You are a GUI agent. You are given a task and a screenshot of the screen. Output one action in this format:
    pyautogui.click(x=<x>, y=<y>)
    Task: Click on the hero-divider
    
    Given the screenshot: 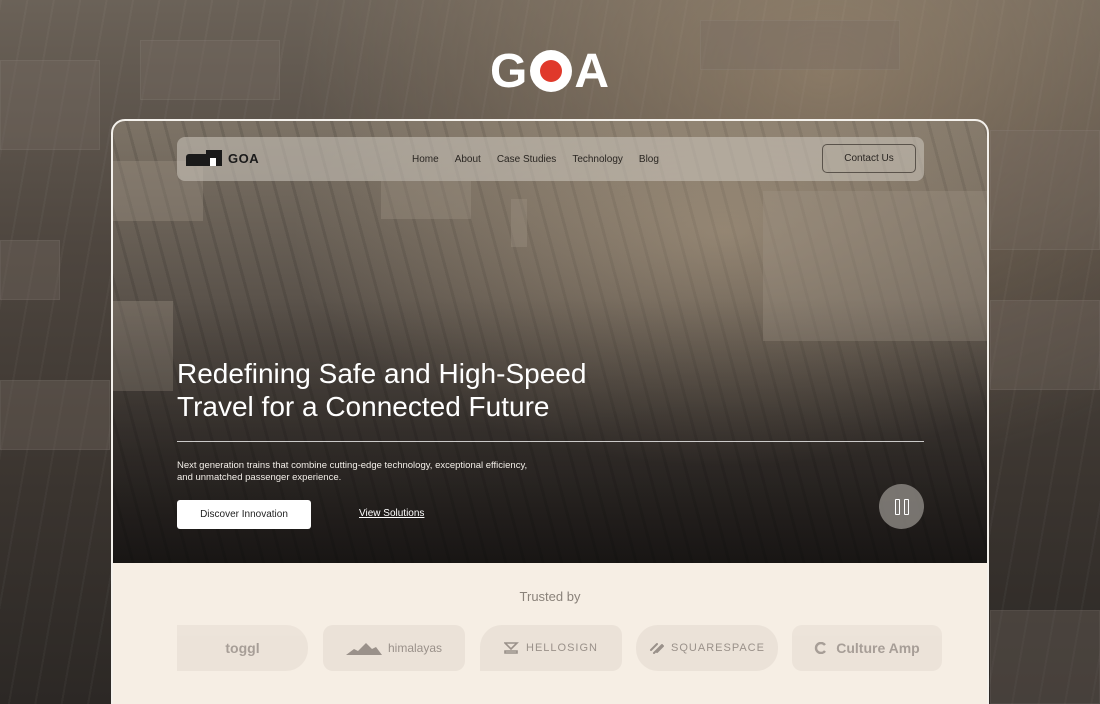 What is the action you would take?
    pyautogui.click(x=550, y=441)
    